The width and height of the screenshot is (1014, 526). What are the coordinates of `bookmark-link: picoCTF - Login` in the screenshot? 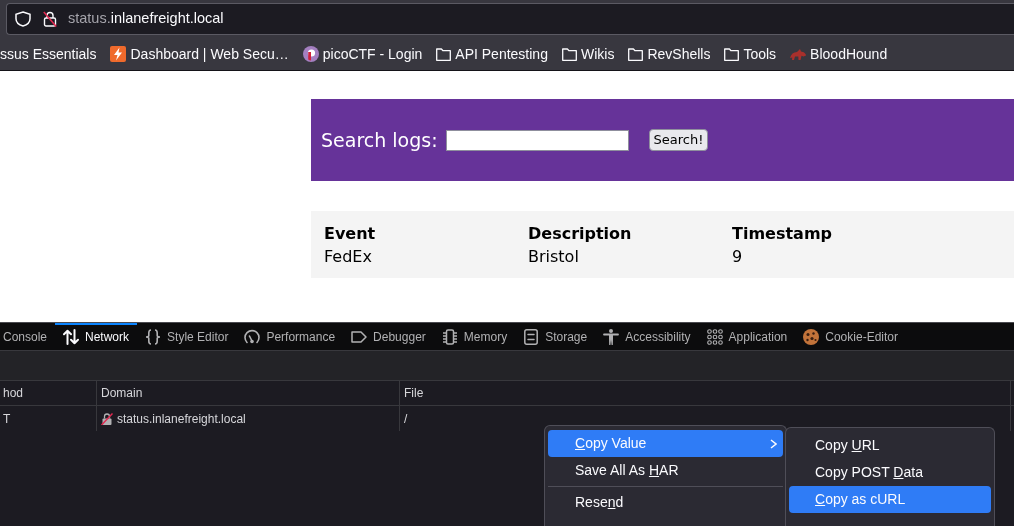 It's located at (362, 54).